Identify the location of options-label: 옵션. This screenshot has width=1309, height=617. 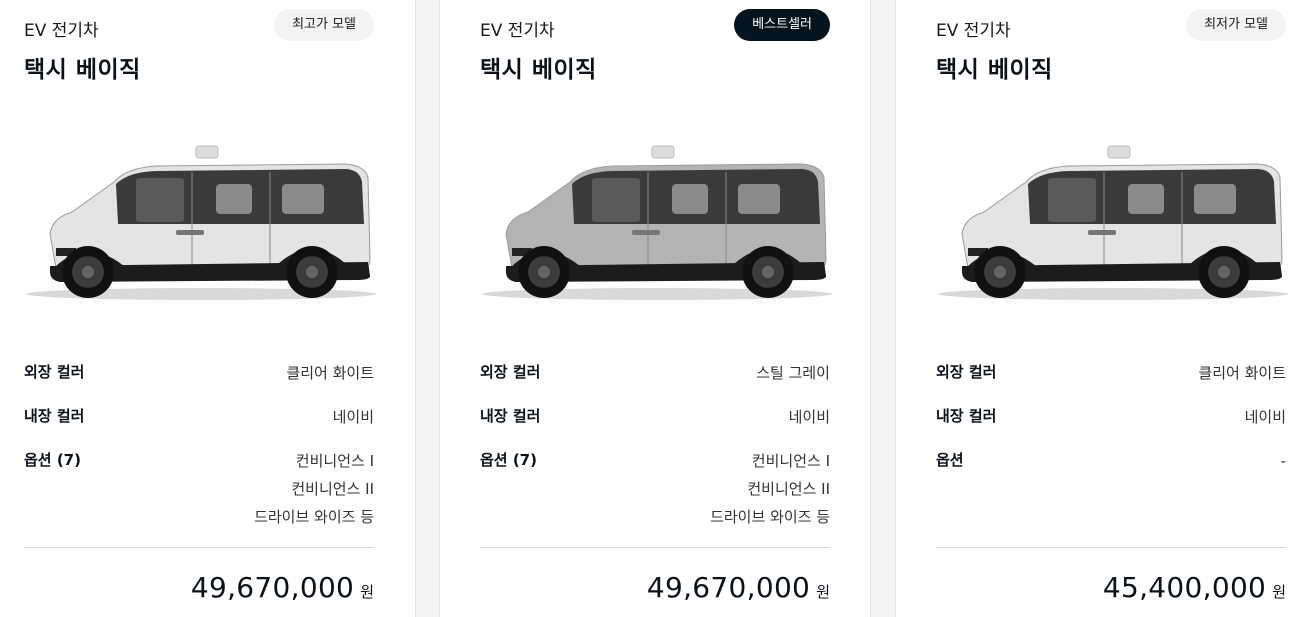
(950, 460).